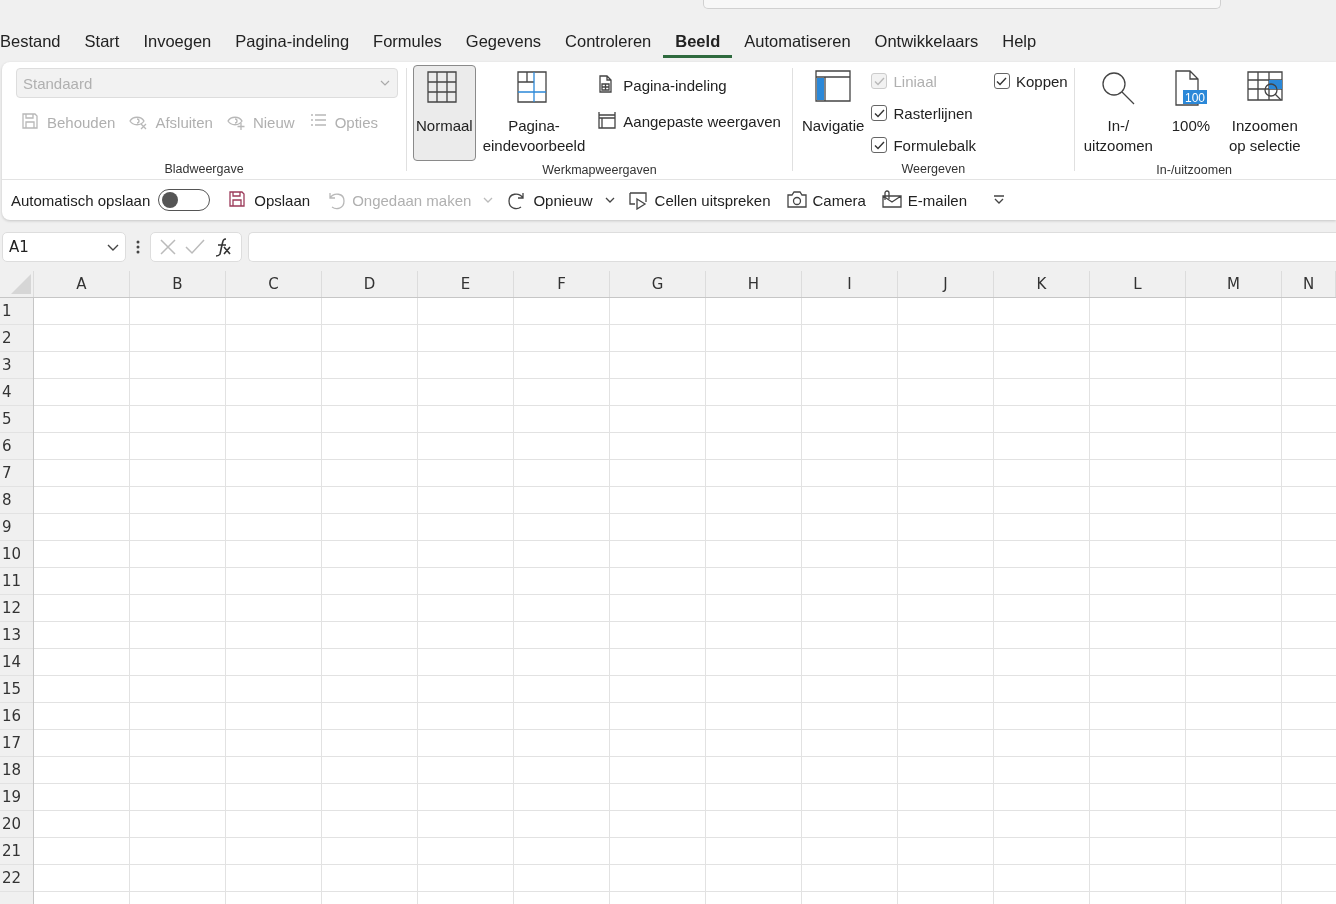  What do you see at coordinates (16, 365) in the screenshot?
I see `row-header: 3` at bounding box center [16, 365].